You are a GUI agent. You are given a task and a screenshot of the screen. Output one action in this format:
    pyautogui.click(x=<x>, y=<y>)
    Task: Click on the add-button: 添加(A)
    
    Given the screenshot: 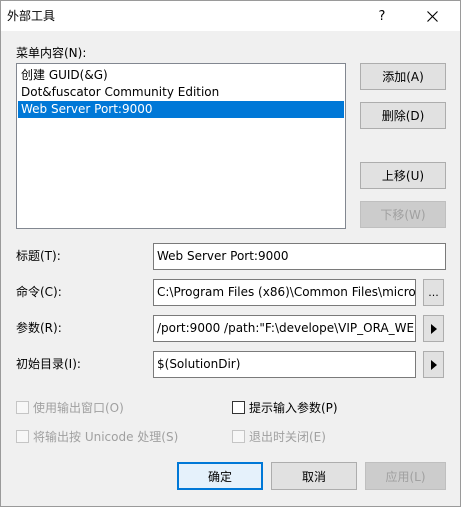 What is the action you would take?
    pyautogui.click(x=403, y=76)
    